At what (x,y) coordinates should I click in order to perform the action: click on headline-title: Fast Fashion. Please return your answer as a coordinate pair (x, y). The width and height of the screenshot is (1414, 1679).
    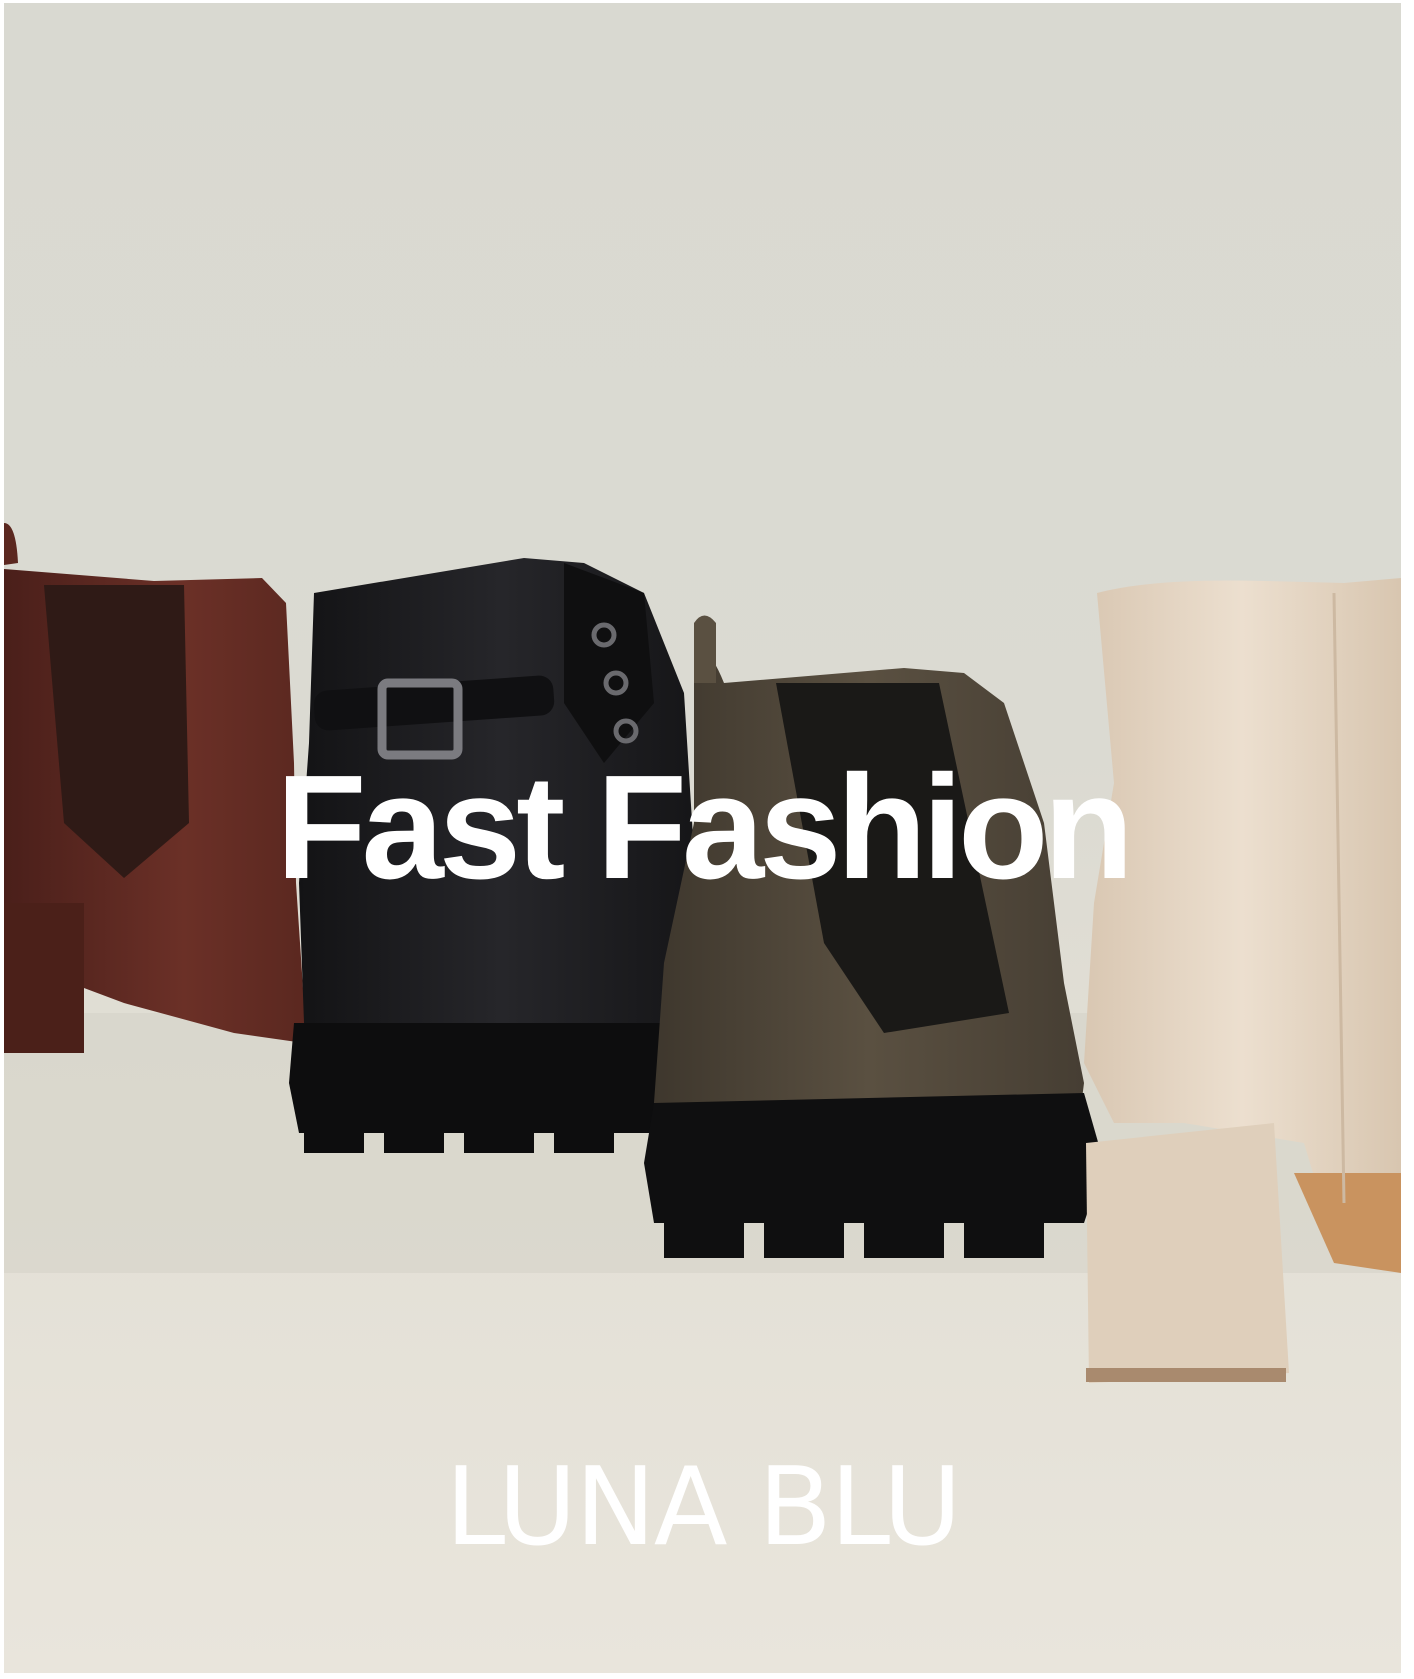
    Looking at the image, I should click on (705, 827).